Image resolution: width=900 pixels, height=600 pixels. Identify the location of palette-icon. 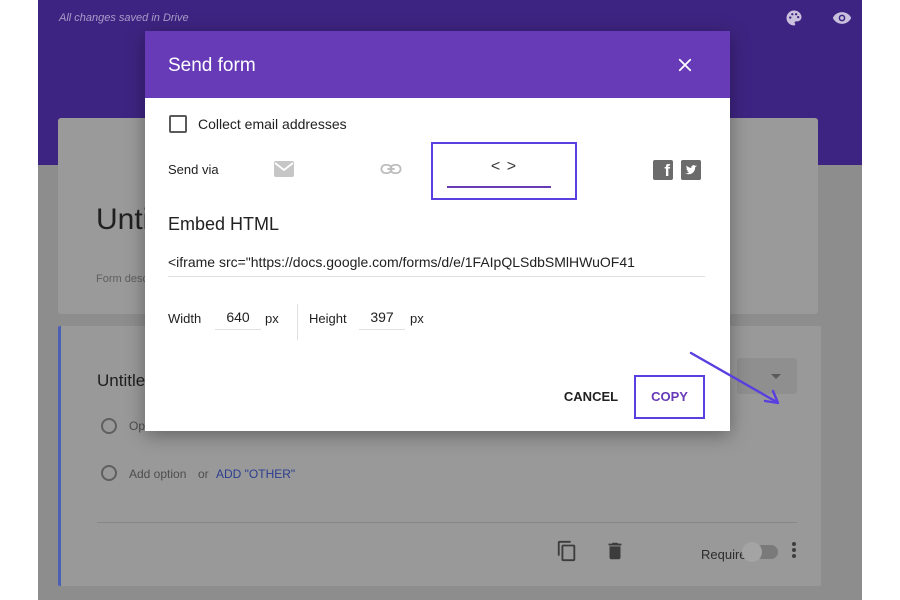
(794, 18).